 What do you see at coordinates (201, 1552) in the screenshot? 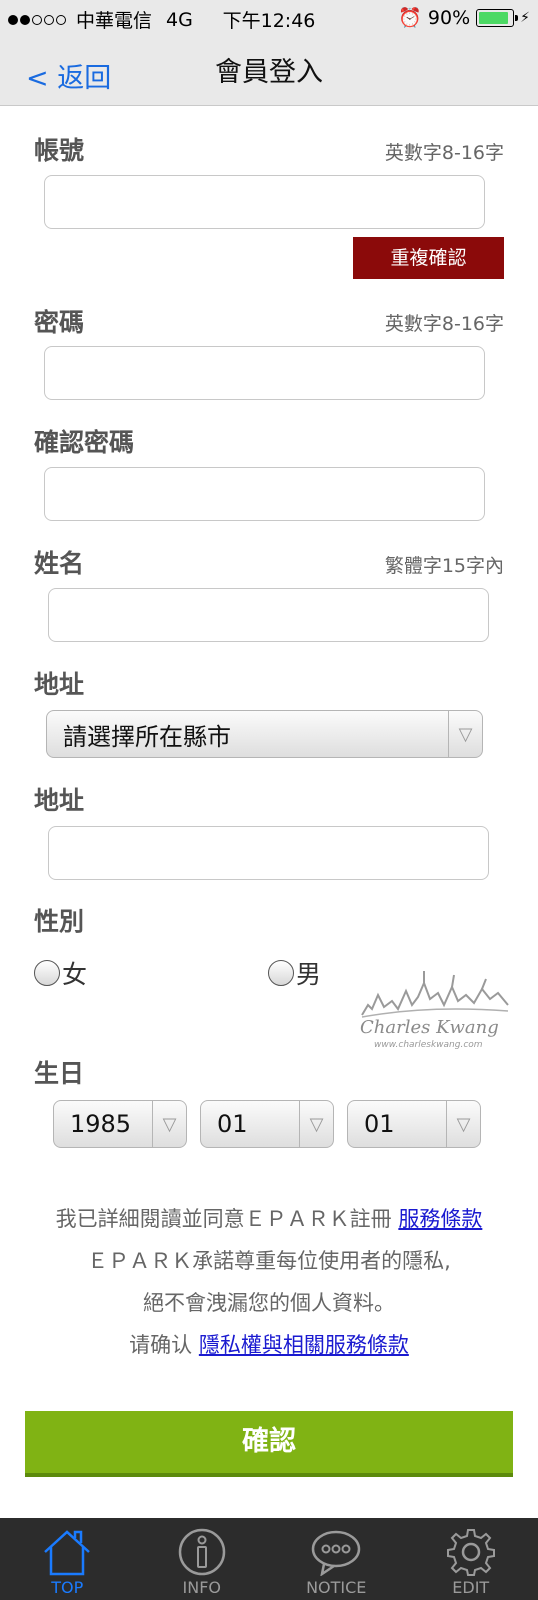
I see `info-icon` at bounding box center [201, 1552].